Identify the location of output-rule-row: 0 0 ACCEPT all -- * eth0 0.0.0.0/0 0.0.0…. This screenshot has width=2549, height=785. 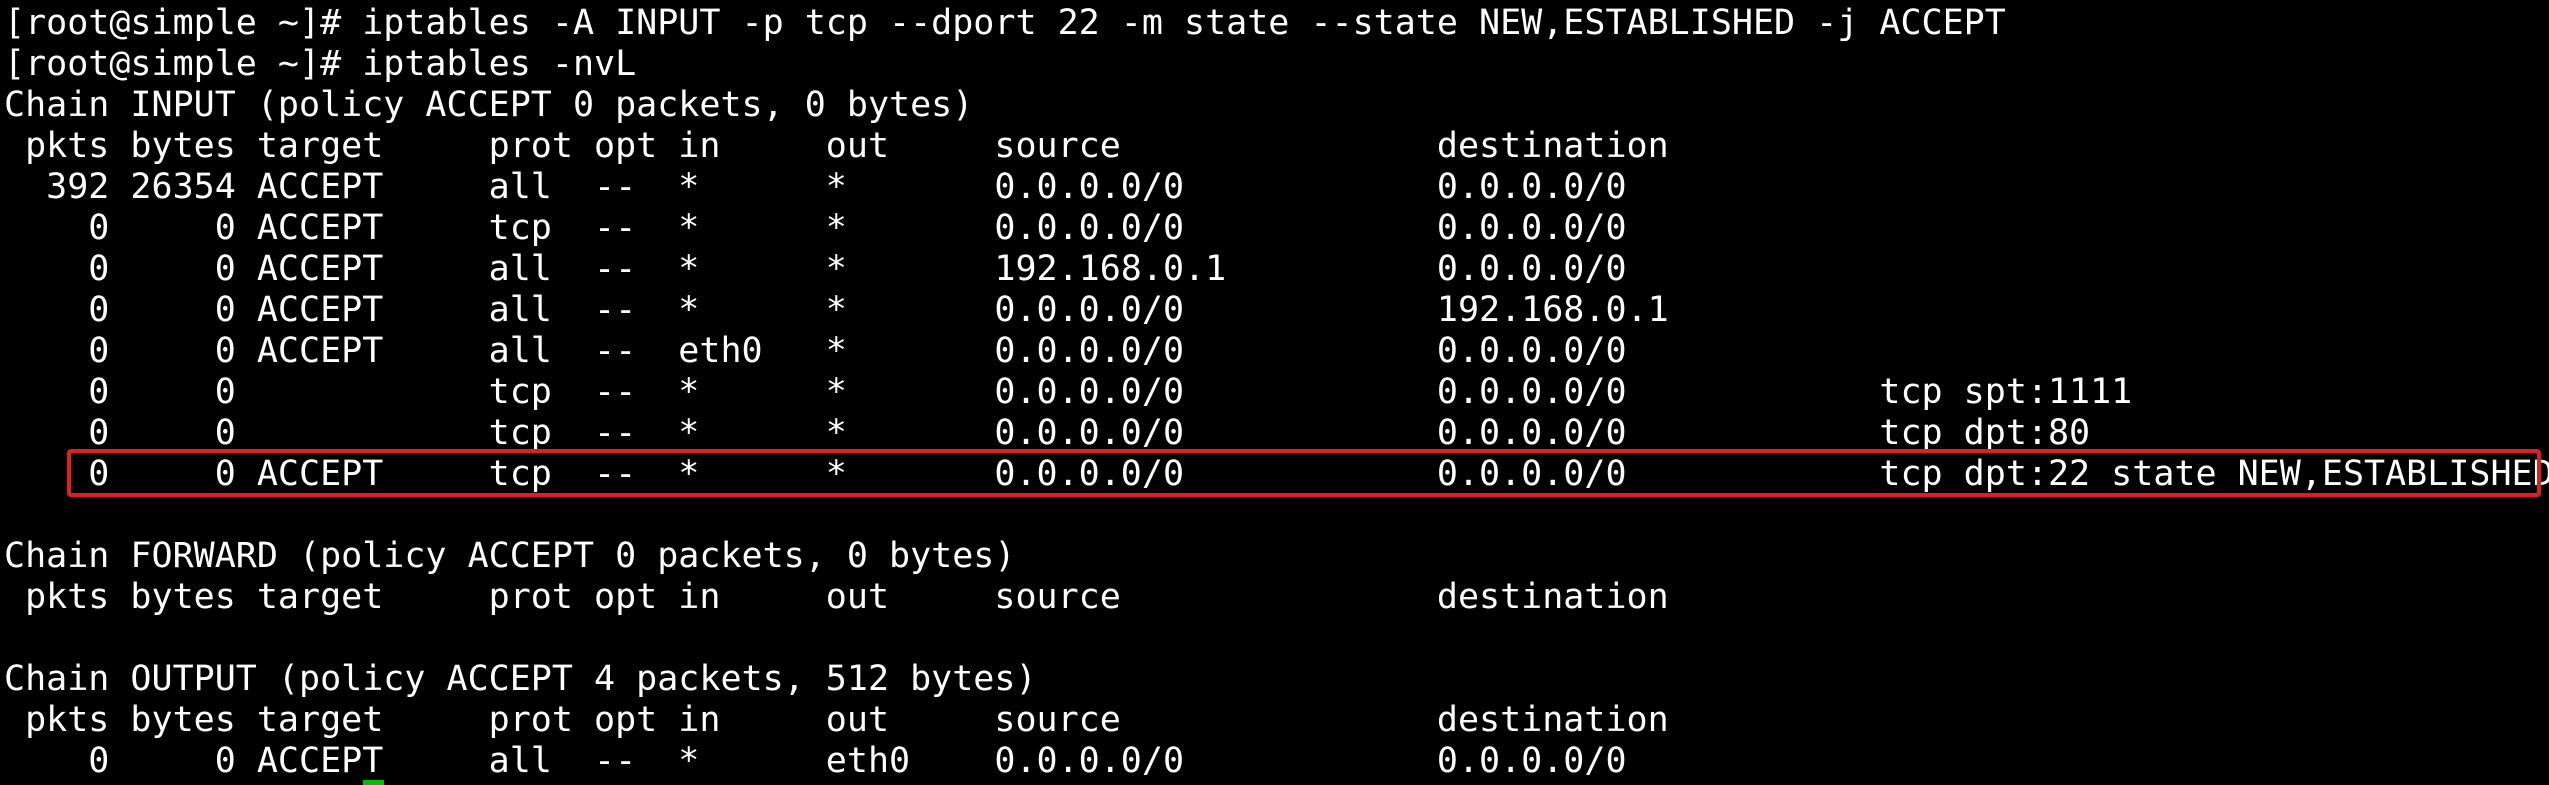
(815, 761).